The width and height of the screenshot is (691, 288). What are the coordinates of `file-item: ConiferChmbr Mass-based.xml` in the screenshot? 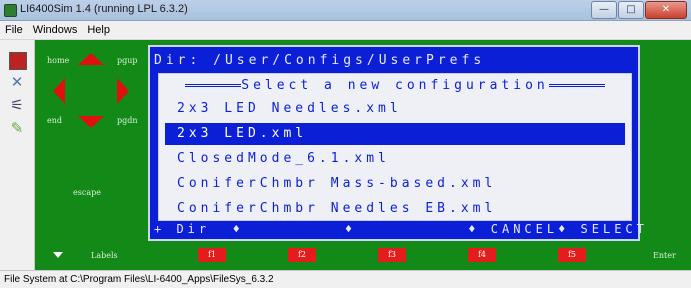 It's located at (395, 184).